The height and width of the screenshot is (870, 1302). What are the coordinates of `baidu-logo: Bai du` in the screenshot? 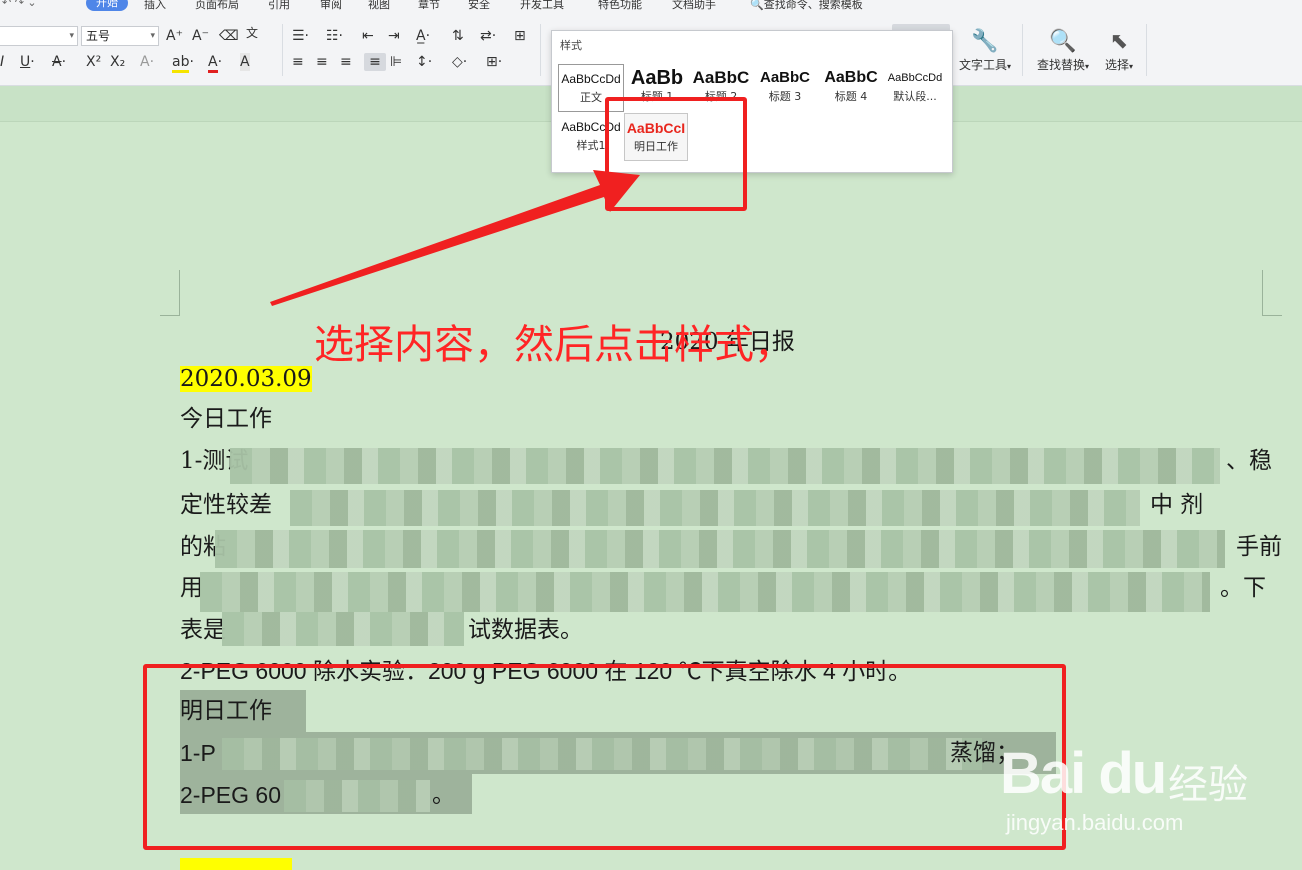 It's located at (1083, 773).